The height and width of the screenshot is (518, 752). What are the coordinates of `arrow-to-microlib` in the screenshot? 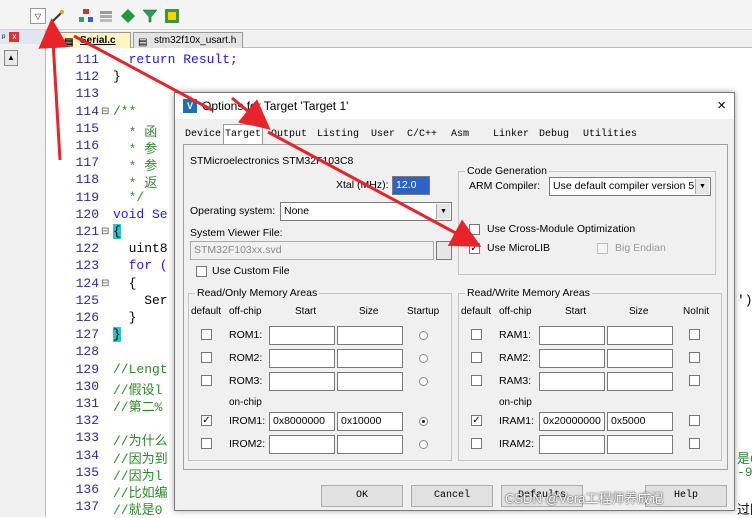 It's located at (374, 188).